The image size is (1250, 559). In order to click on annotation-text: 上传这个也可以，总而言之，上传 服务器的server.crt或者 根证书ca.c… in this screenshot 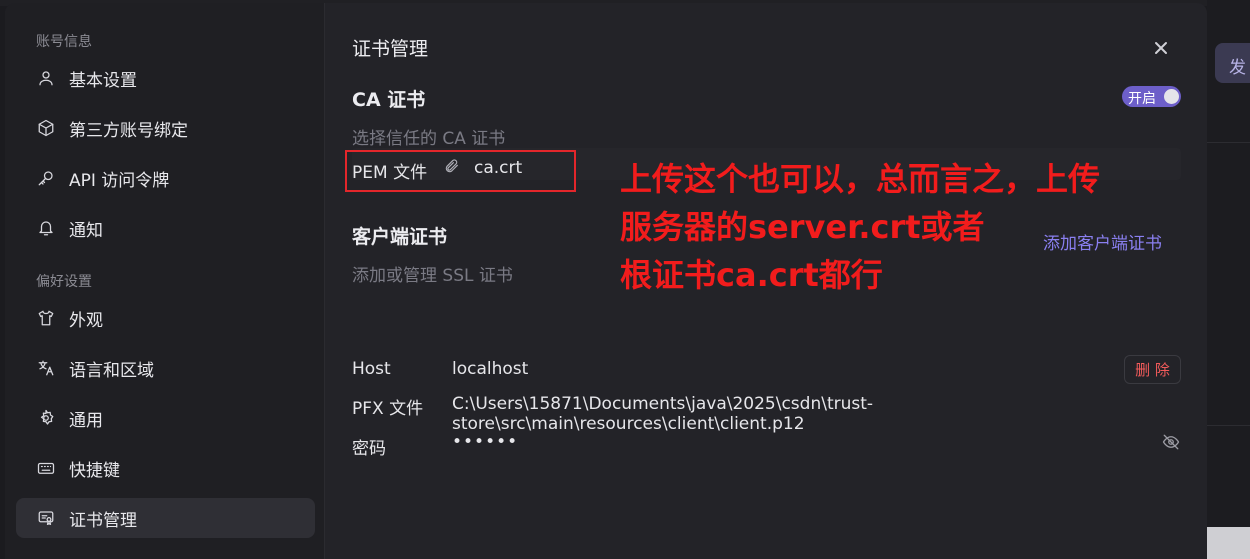, I will do `click(890, 227)`.